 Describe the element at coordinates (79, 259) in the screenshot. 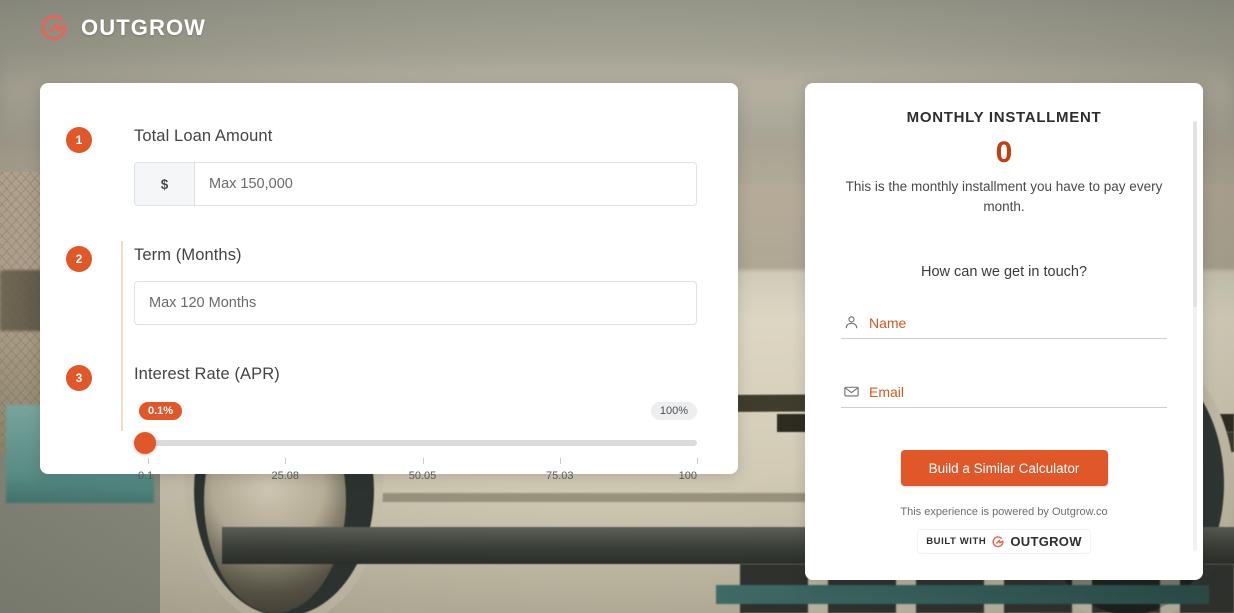

I see `step-number-2: 2` at that location.